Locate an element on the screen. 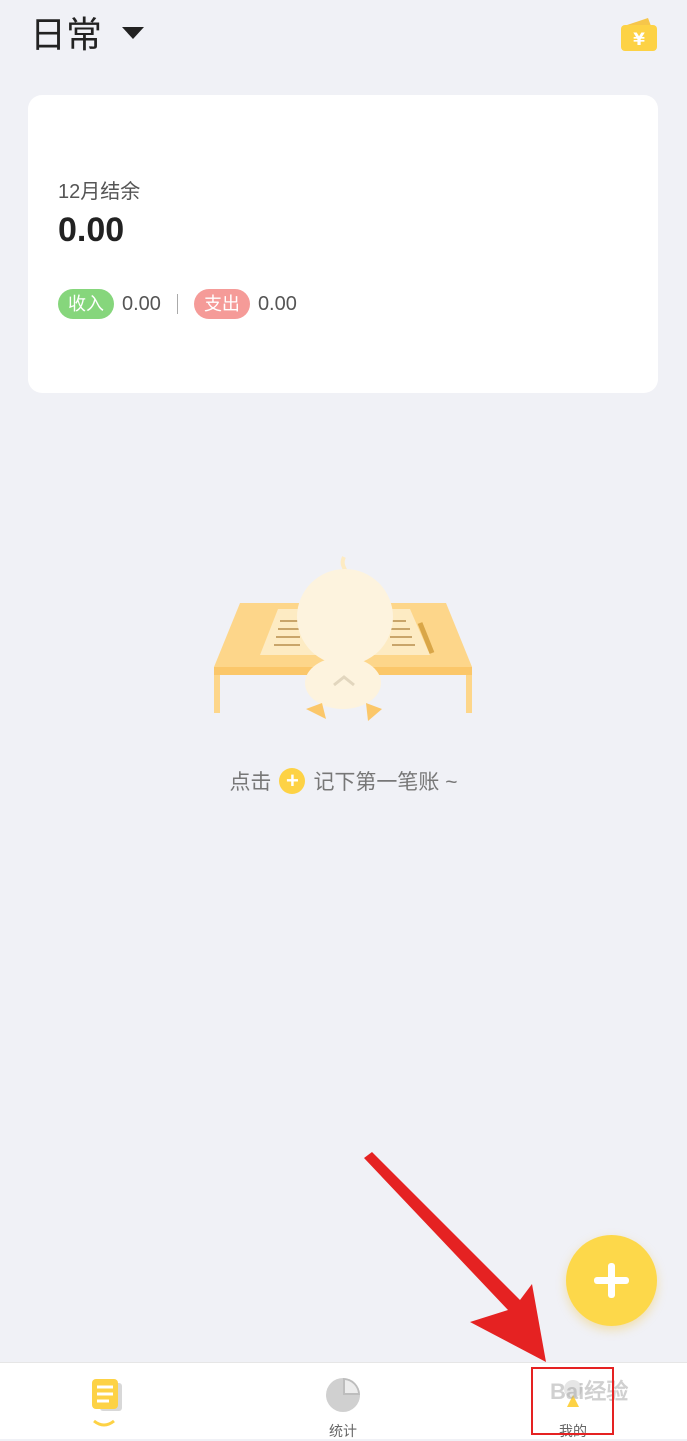 Image resolution: width=687 pixels, height=1441 pixels. caret-down-icon is located at coordinates (133, 33).